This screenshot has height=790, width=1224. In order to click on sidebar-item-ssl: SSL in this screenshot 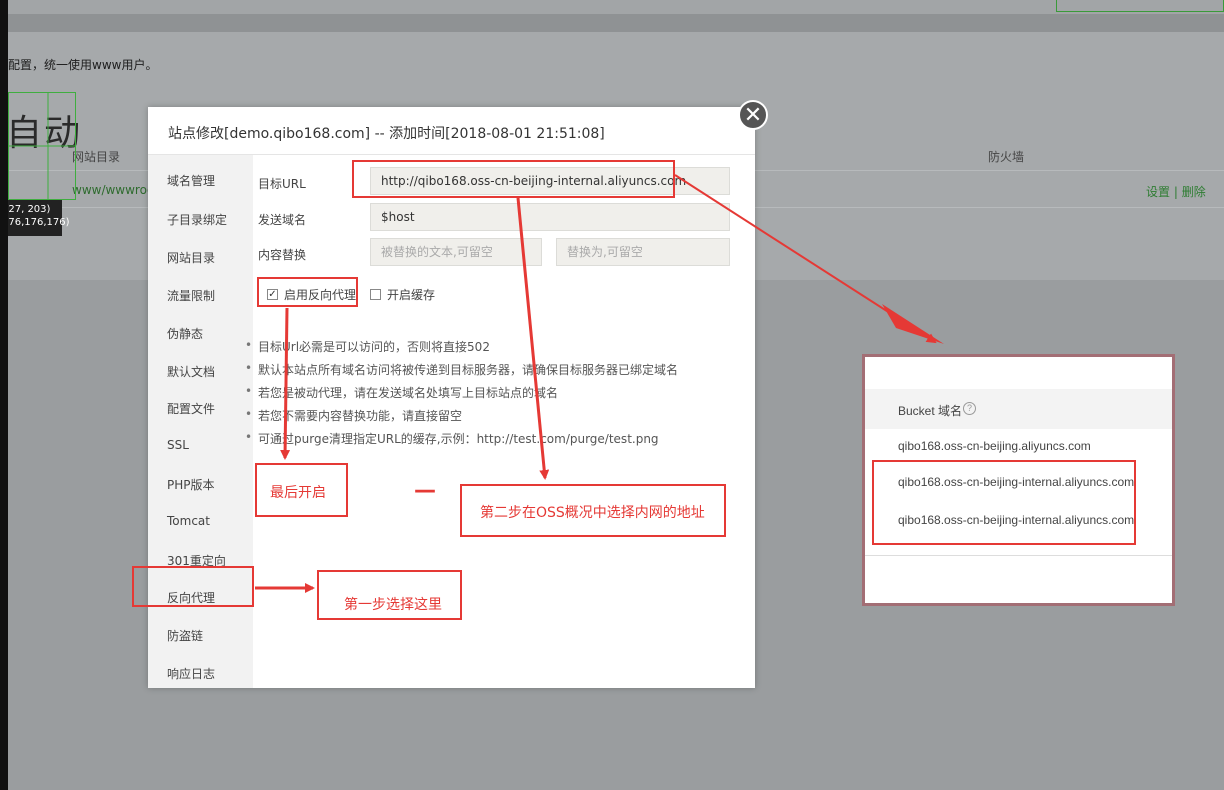, I will do `click(178, 445)`.